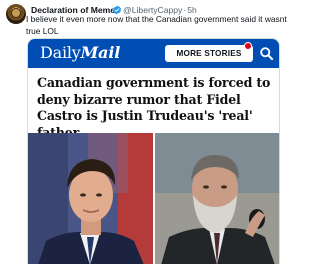 The height and width of the screenshot is (264, 320). Describe the element at coordinates (100, 52) in the screenshot. I see `logo-mail: Mail` at that location.